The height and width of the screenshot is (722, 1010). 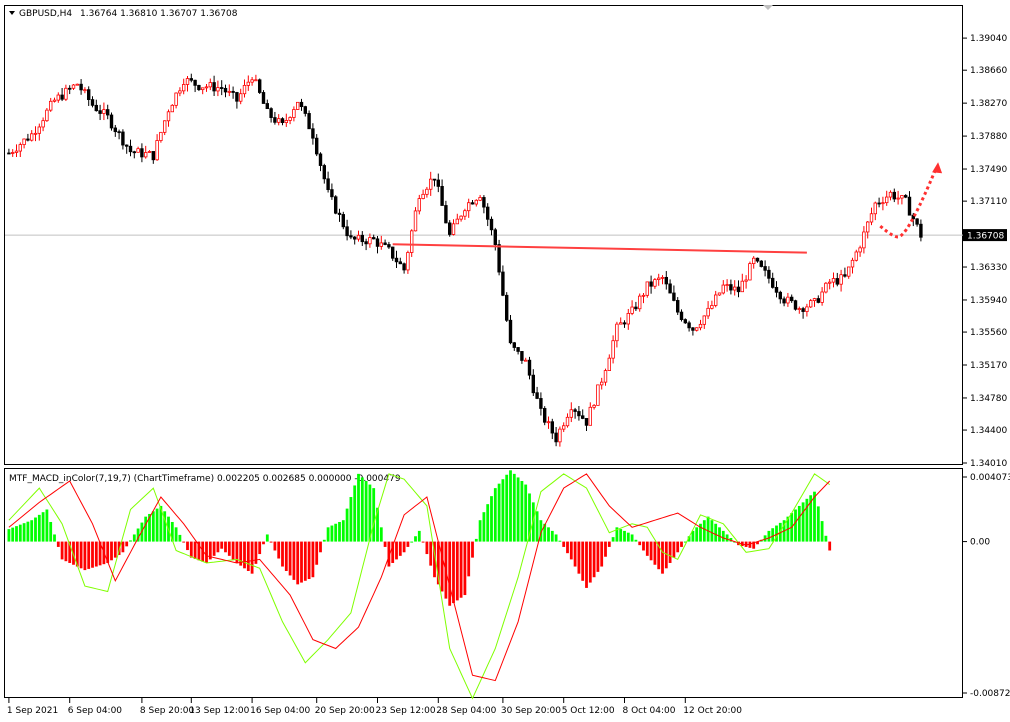 What do you see at coordinates (988, 170) in the screenshot?
I see `price-tick-label: 1.37490` at bounding box center [988, 170].